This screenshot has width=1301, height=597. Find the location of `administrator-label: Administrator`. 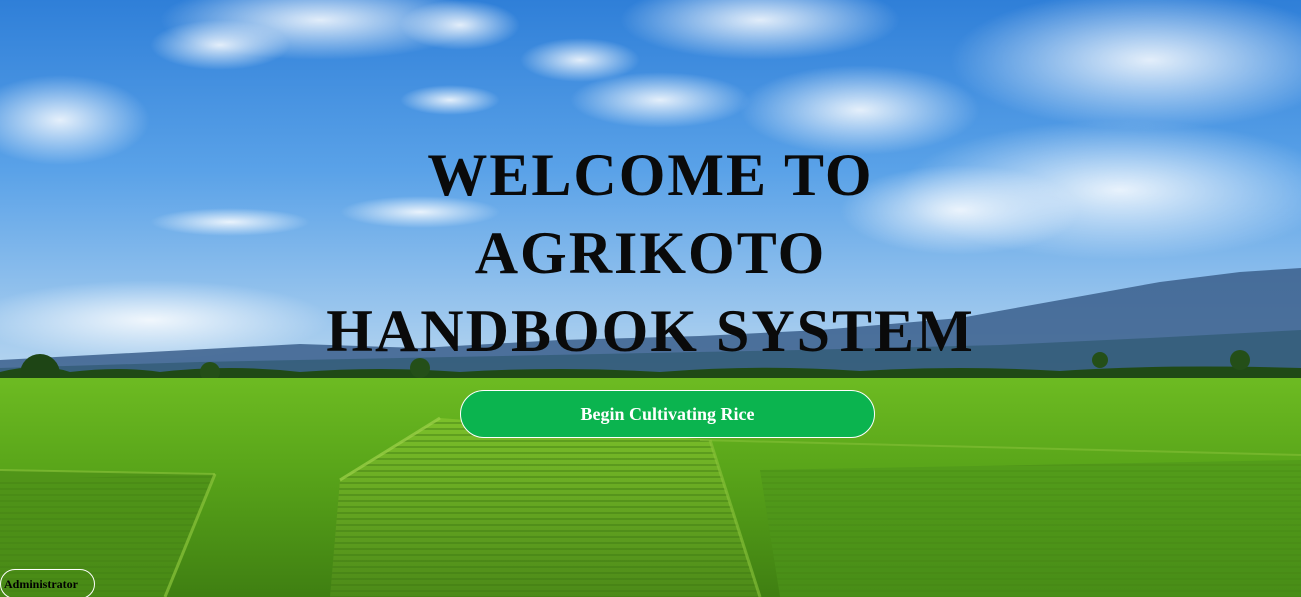

administrator-label: Administrator is located at coordinates (41, 584).